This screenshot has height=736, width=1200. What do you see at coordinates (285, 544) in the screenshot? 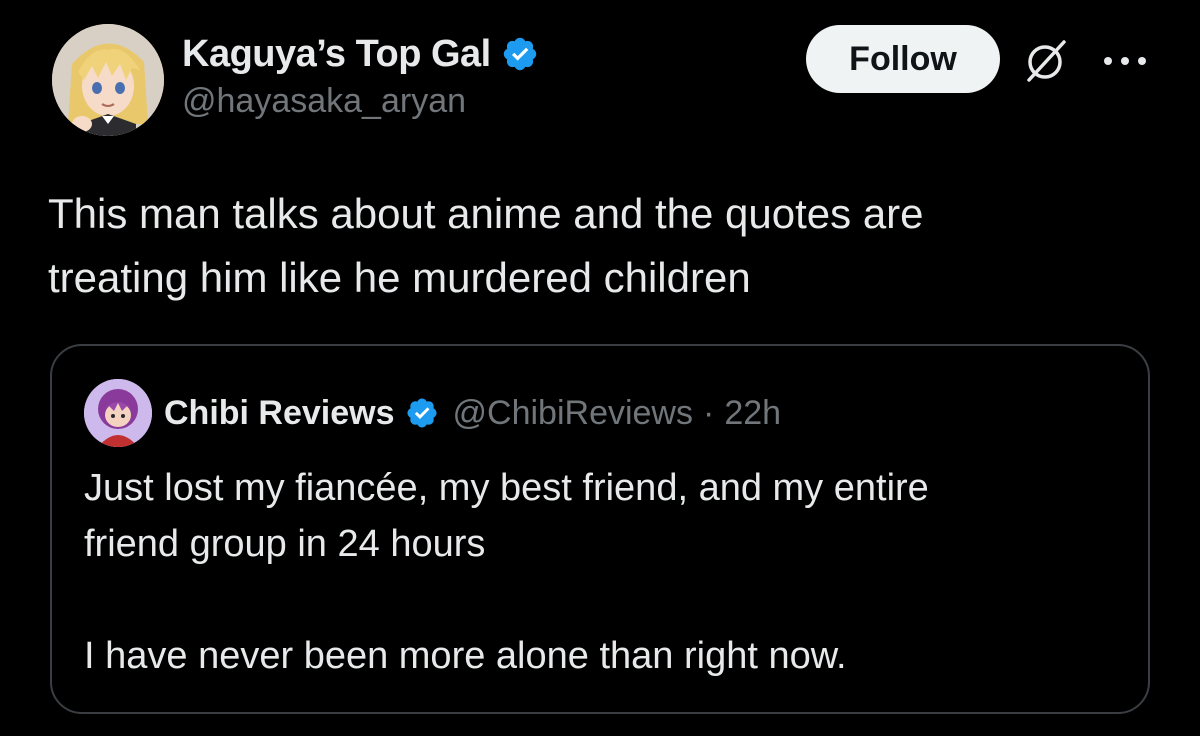
I see `quoted-text-line: friend group in 24 hours` at bounding box center [285, 544].